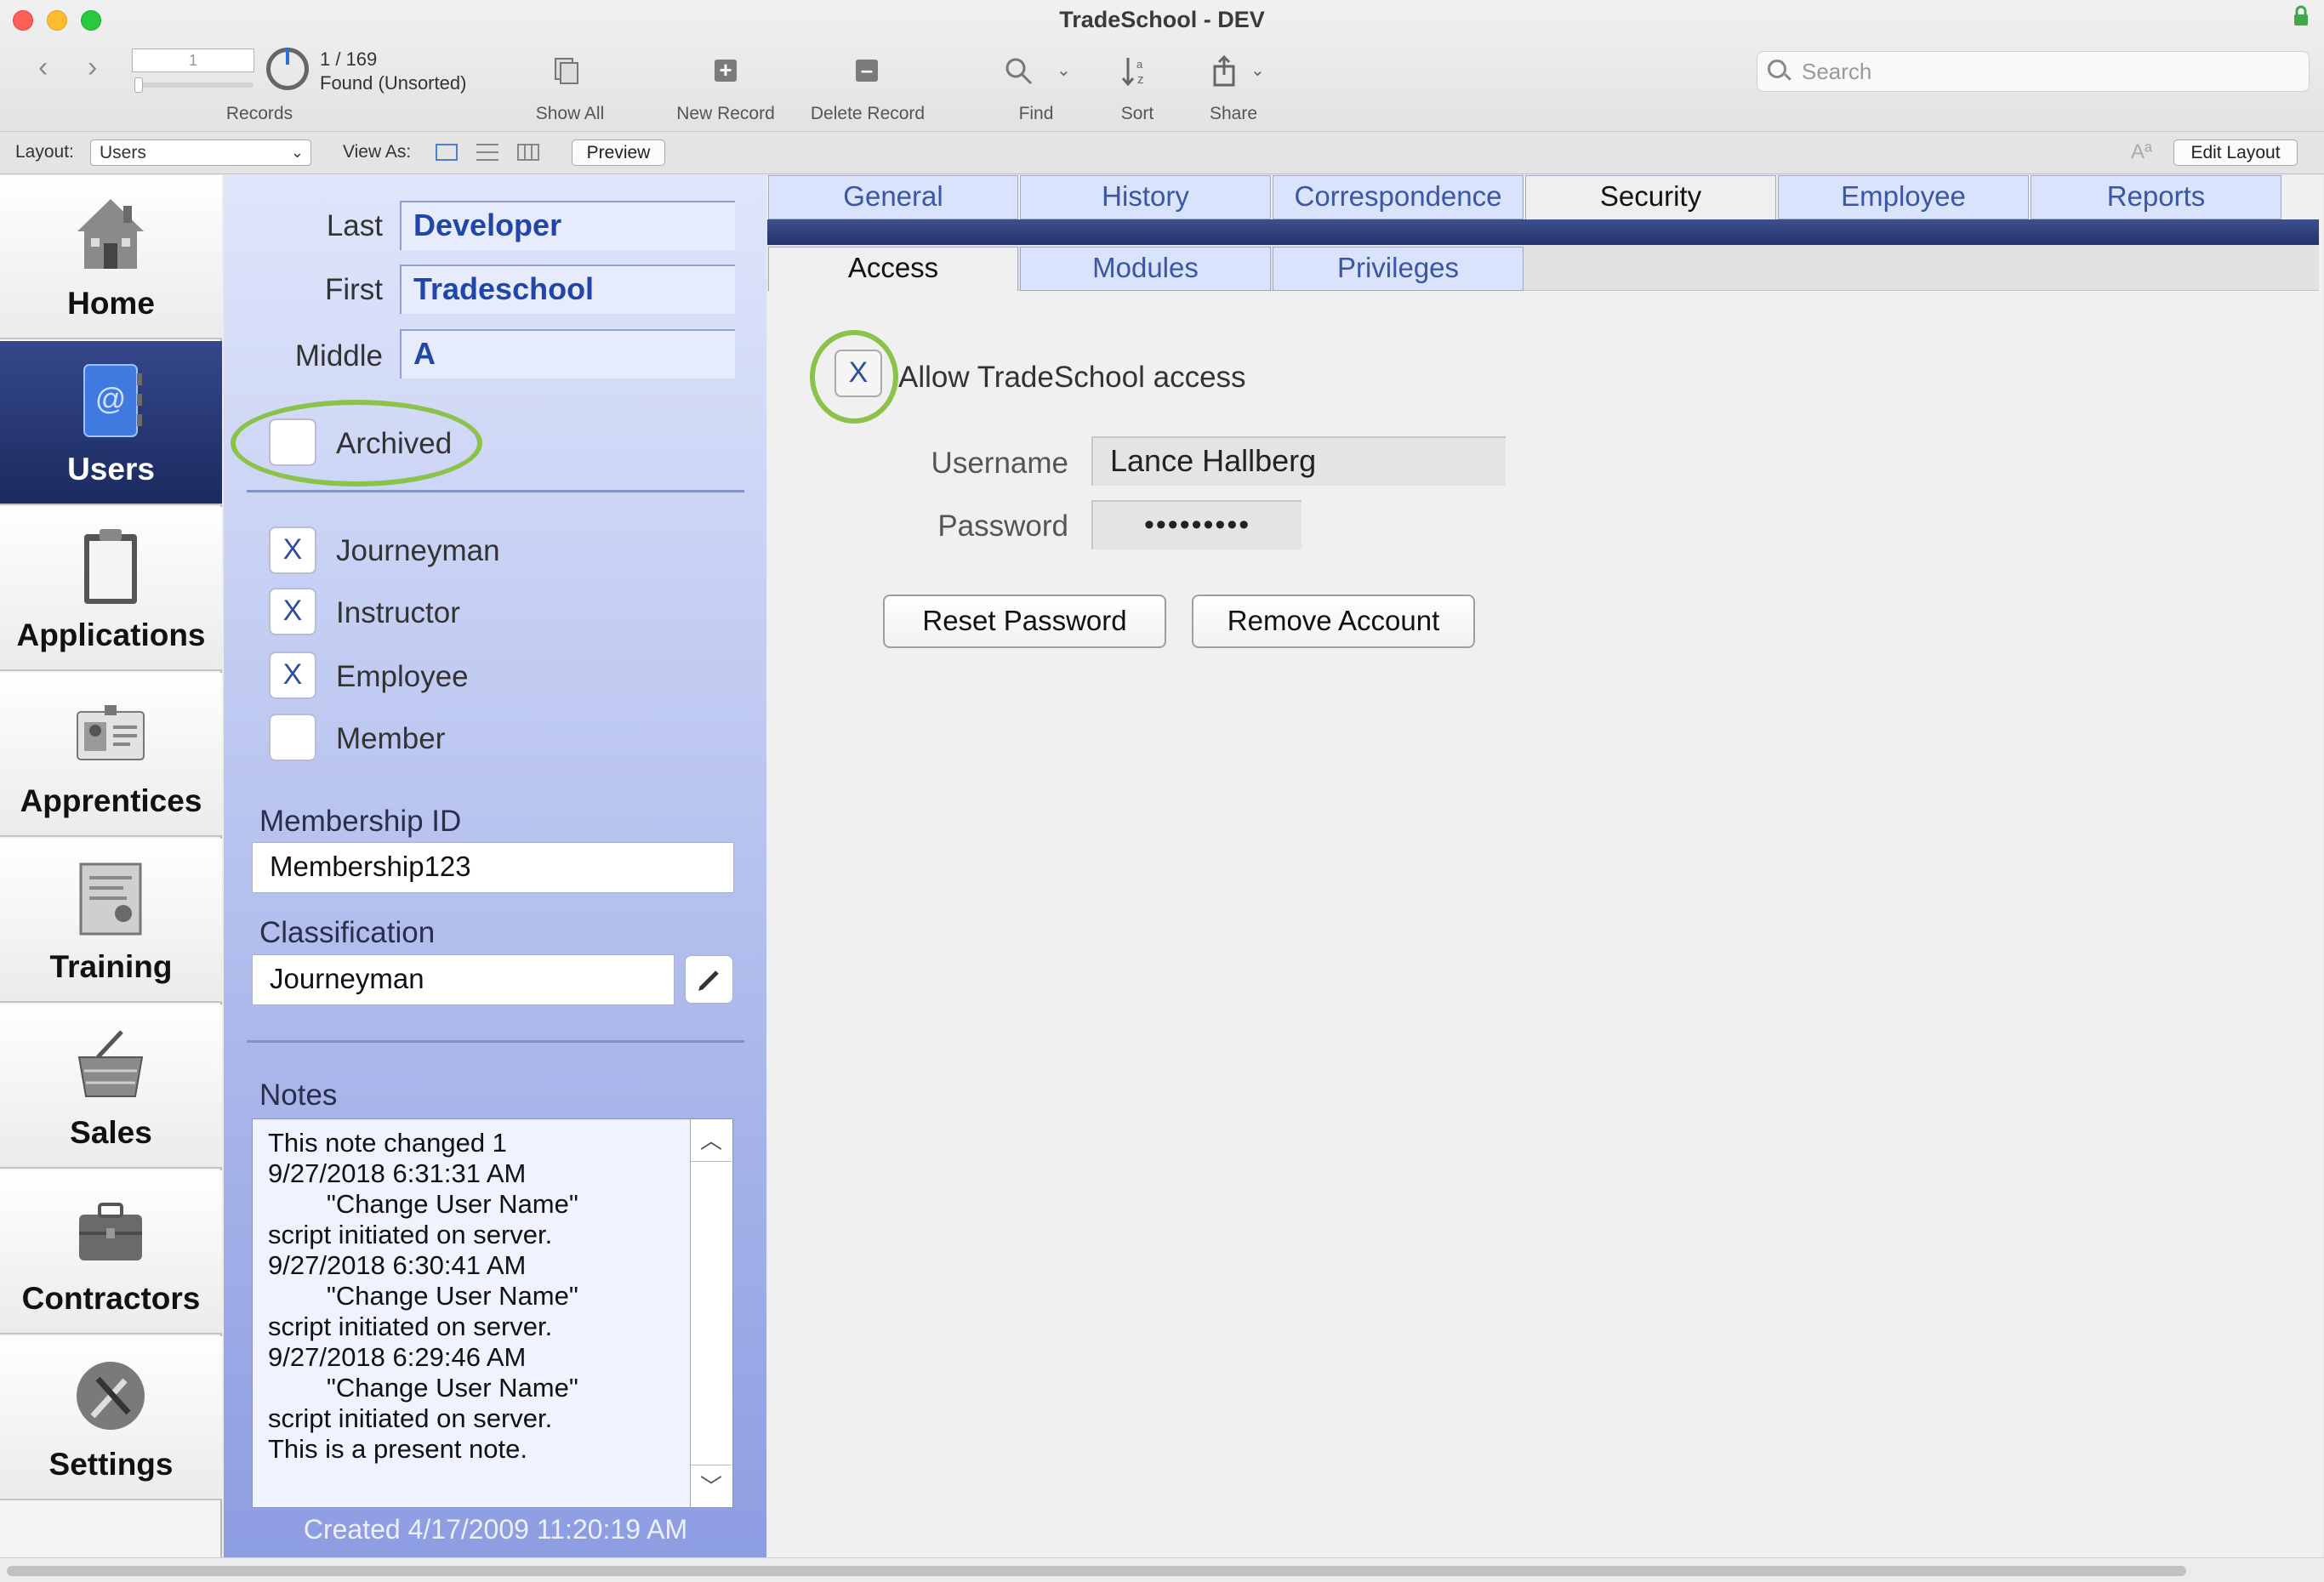  Describe the element at coordinates (2156, 197) in the screenshot. I see `tab-reports: Reports` at that location.